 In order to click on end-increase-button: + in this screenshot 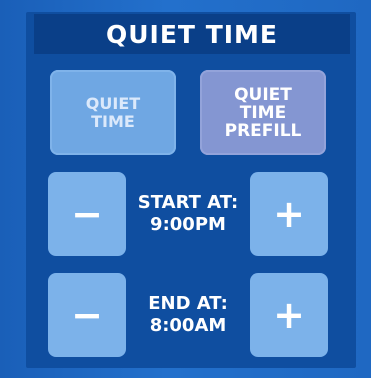, I will do `click(289, 315)`.